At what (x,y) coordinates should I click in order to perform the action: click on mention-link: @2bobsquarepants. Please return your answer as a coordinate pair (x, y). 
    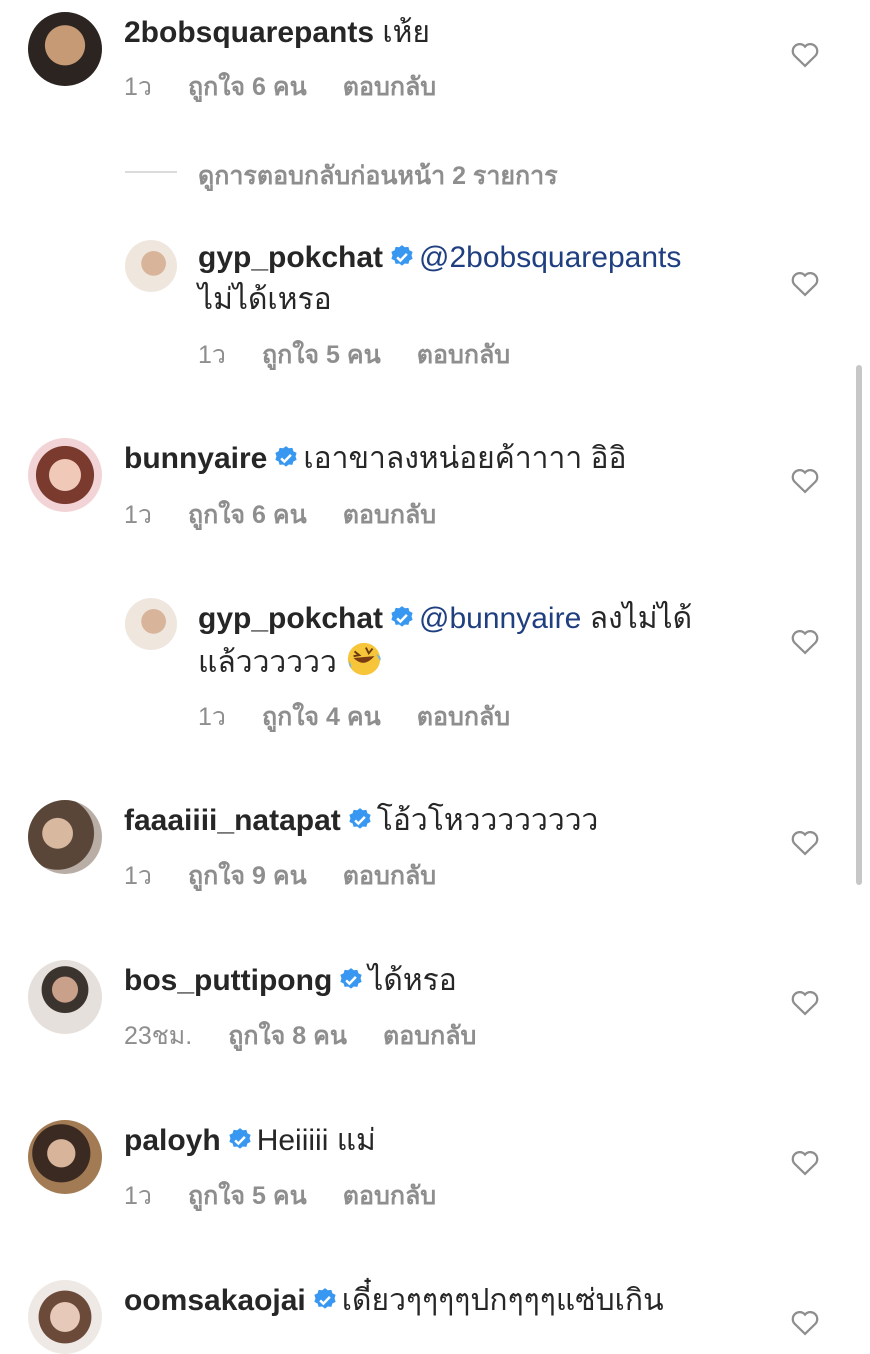
    Looking at the image, I should click on (550, 257).